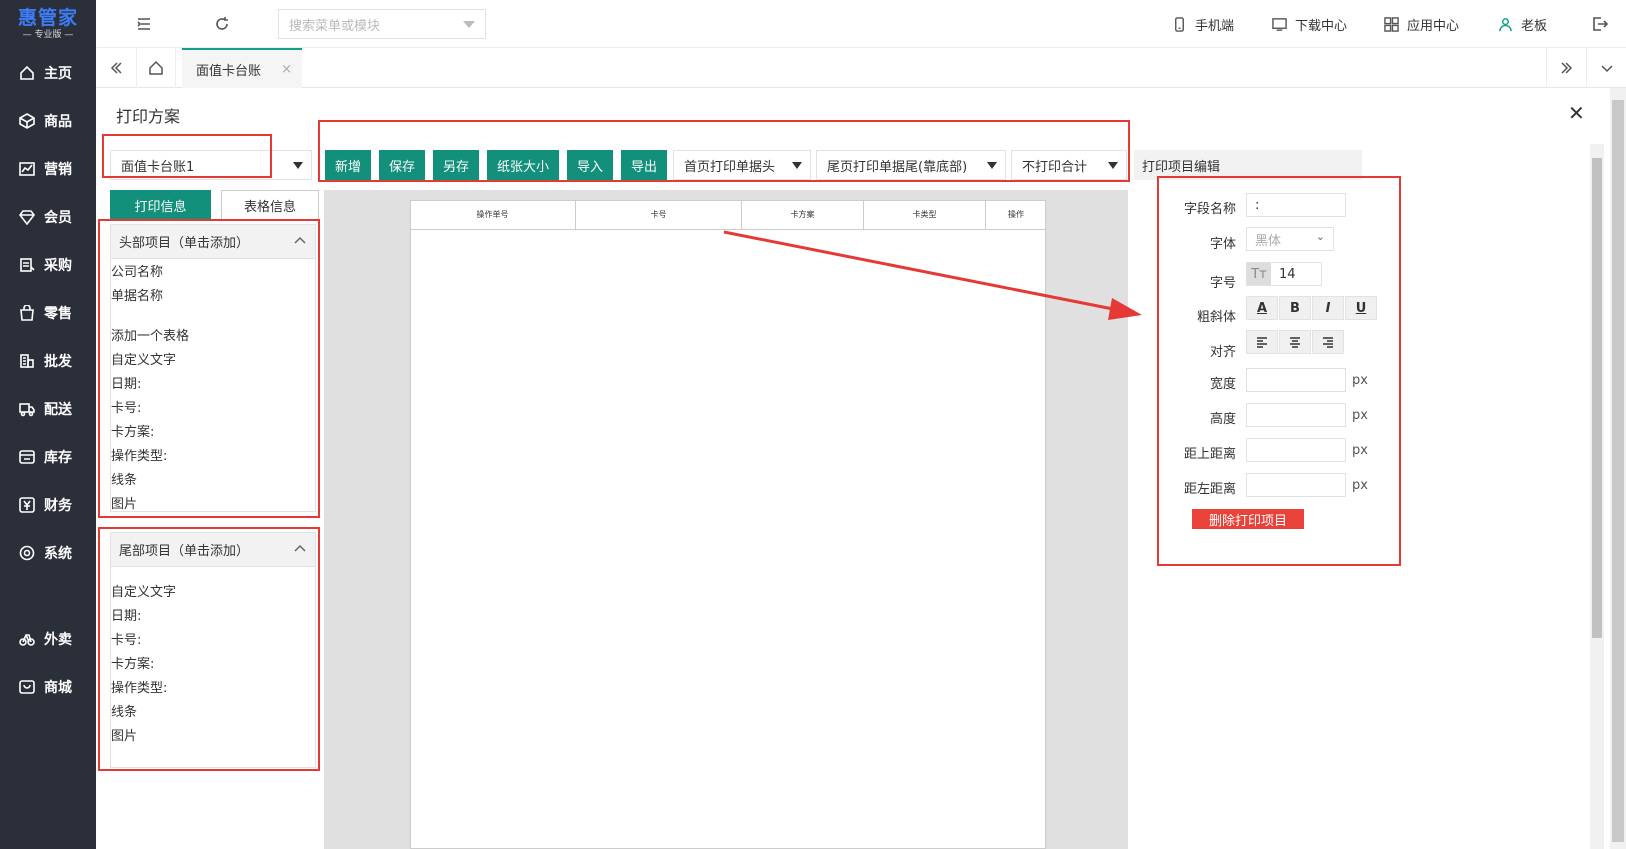 The width and height of the screenshot is (1626, 849). I want to click on nav-purchase: 采购, so click(48, 265).